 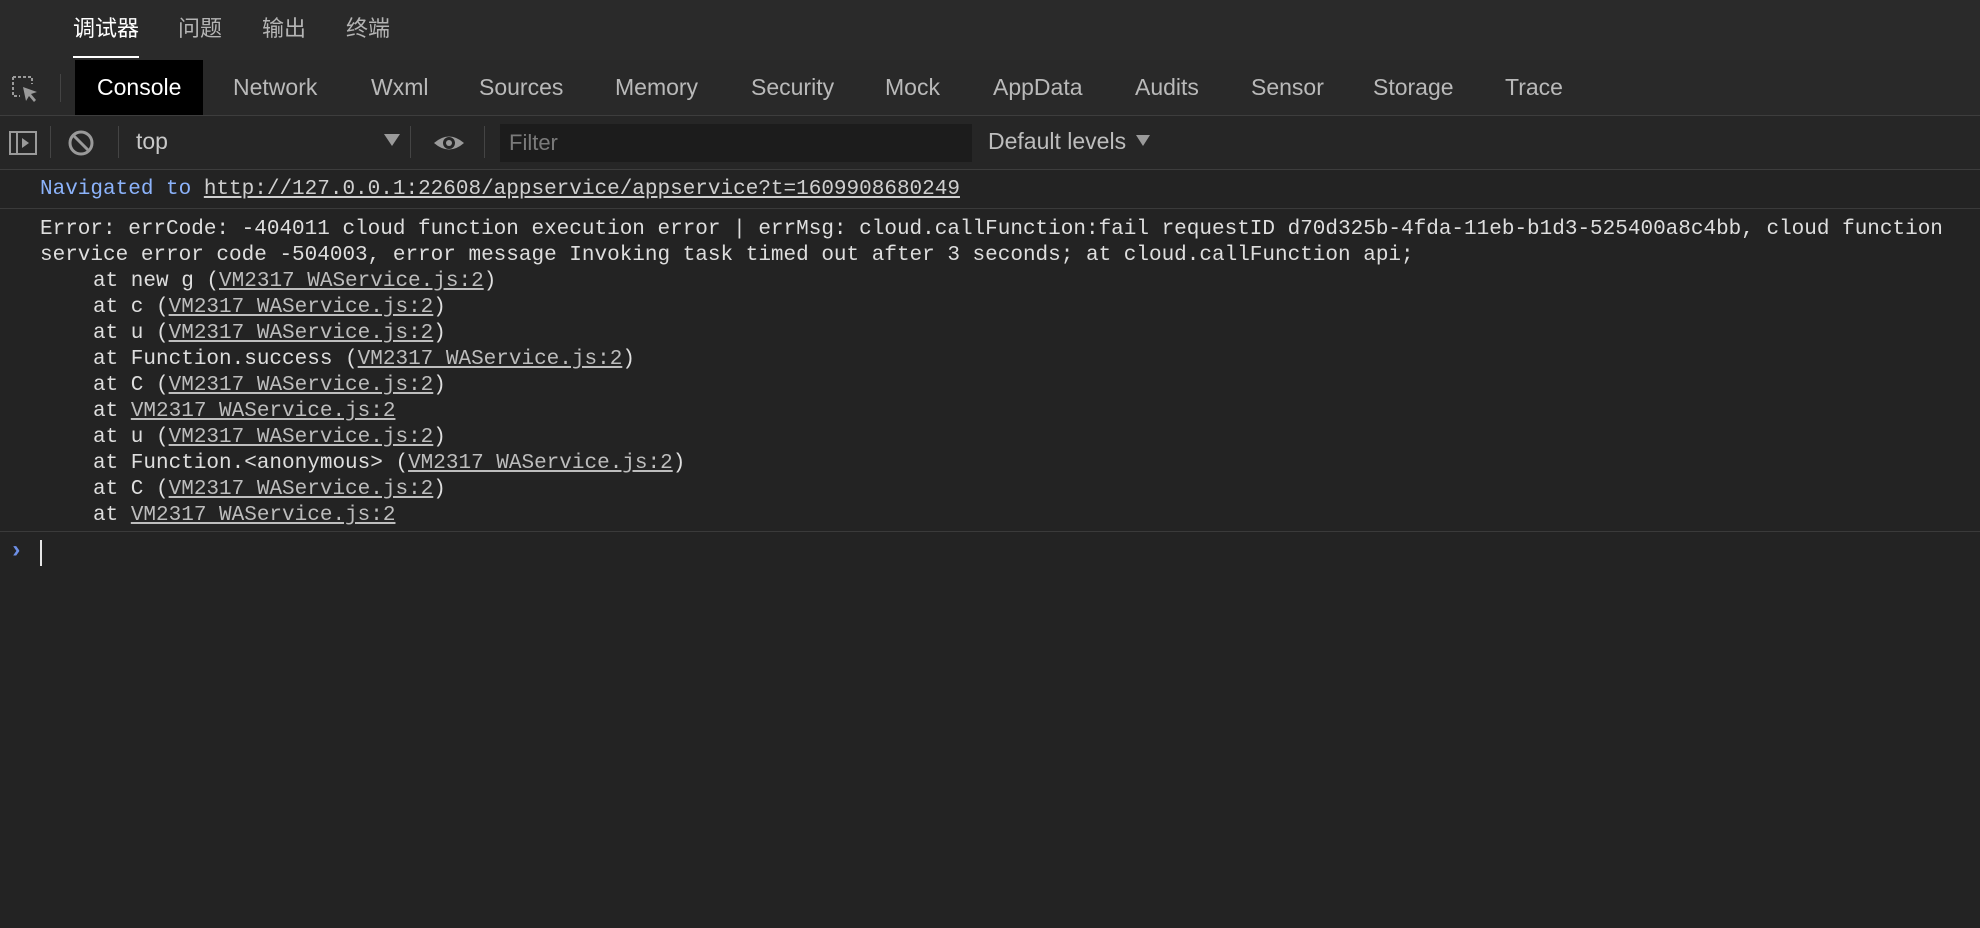 What do you see at coordinates (1534, 87) in the screenshot?
I see `tab-trace: Trace` at bounding box center [1534, 87].